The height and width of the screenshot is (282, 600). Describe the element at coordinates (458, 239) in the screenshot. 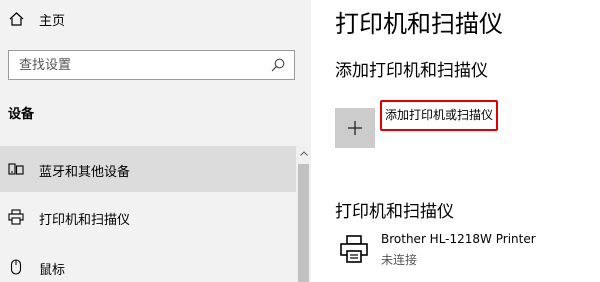

I see `device-name: Brother HL-1218W Printer` at that location.